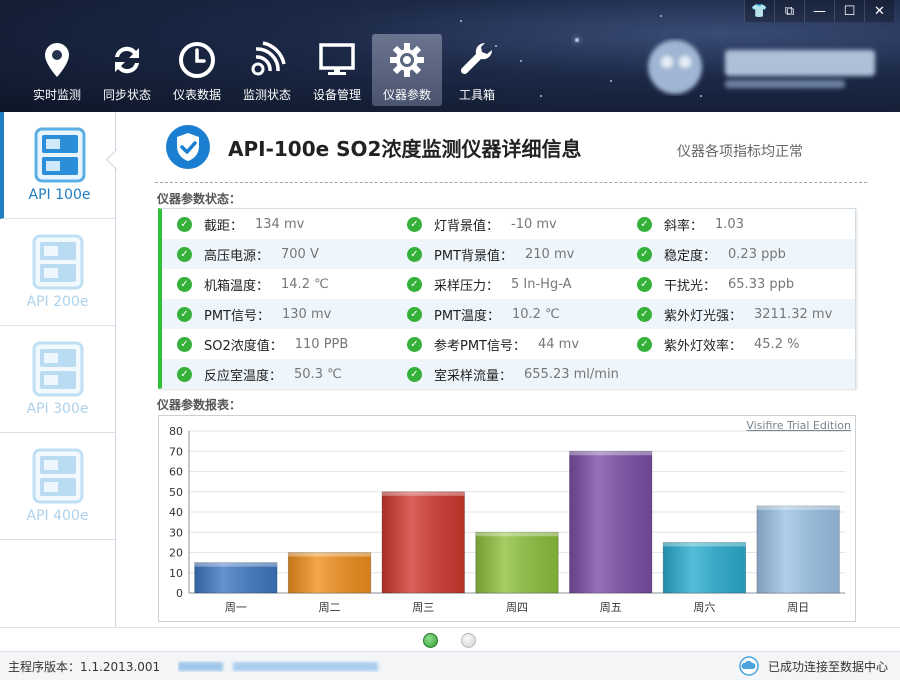 The height and width of the screenshot is (680, 900). Describe the element at coordinates (737, 284) in the screenshot. I see `param-cell: ✓ 干扰光： 65.33 ppb` at that location.